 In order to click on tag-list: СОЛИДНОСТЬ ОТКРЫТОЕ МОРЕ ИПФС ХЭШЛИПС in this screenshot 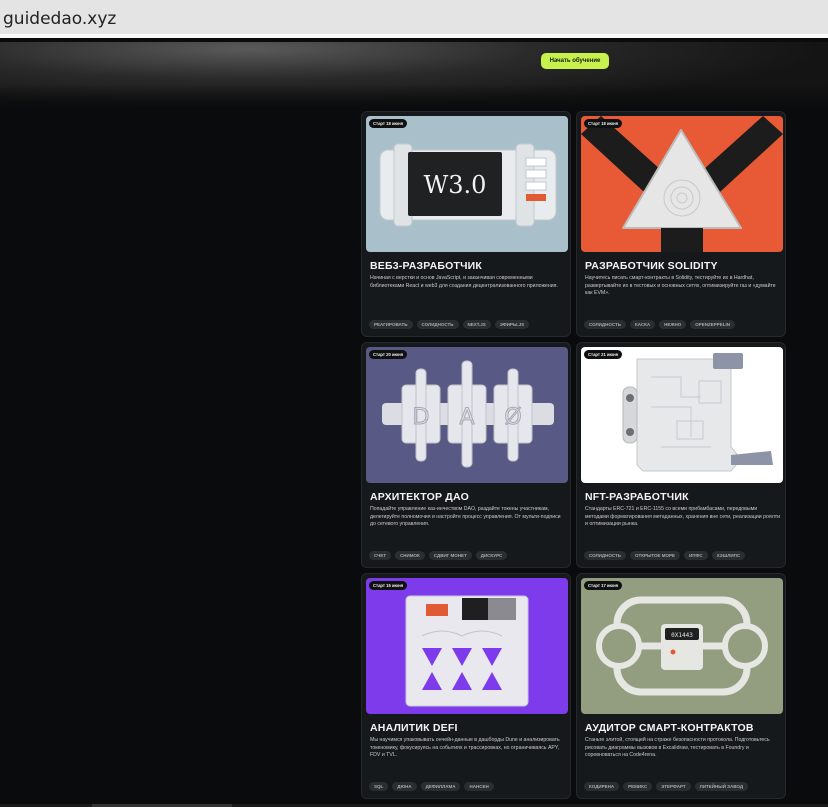, I will do `click(665, 555)`.